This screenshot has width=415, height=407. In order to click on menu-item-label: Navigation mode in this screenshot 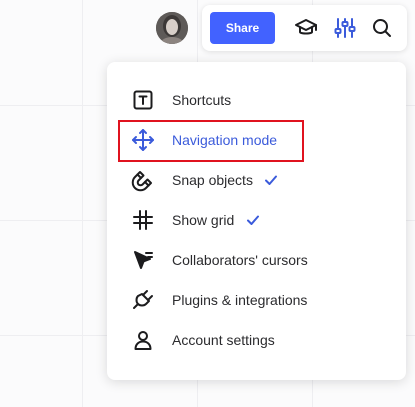, I will do `click(225, 140)`.